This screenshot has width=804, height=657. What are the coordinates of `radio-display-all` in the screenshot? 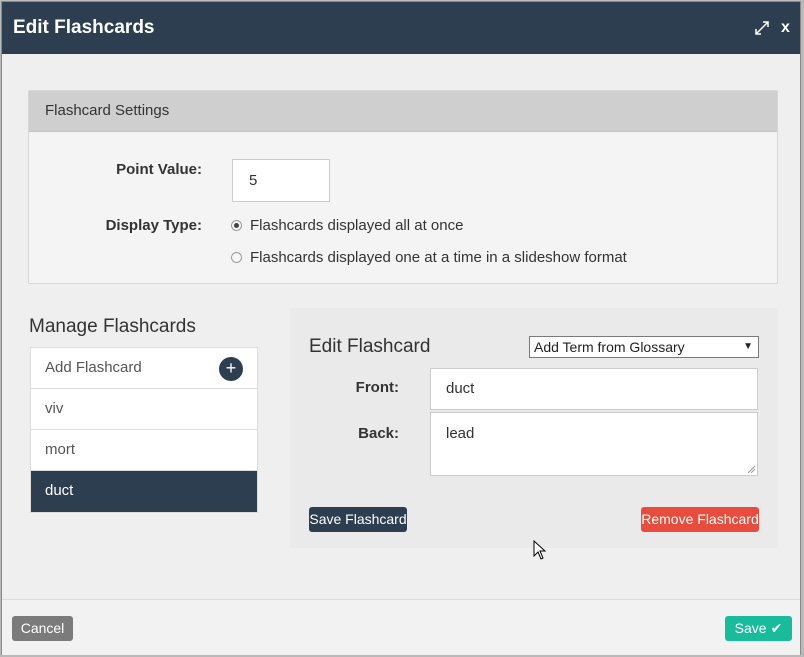 It's located at (236, 225).